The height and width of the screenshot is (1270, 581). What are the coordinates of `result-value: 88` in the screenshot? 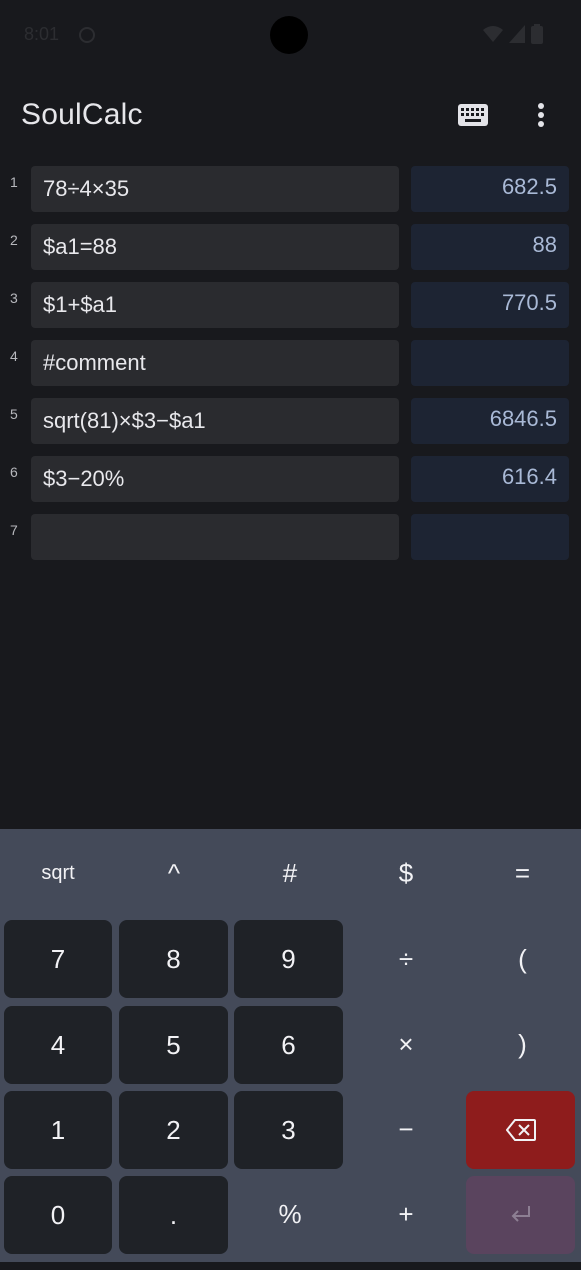 It's located at (490, 247).